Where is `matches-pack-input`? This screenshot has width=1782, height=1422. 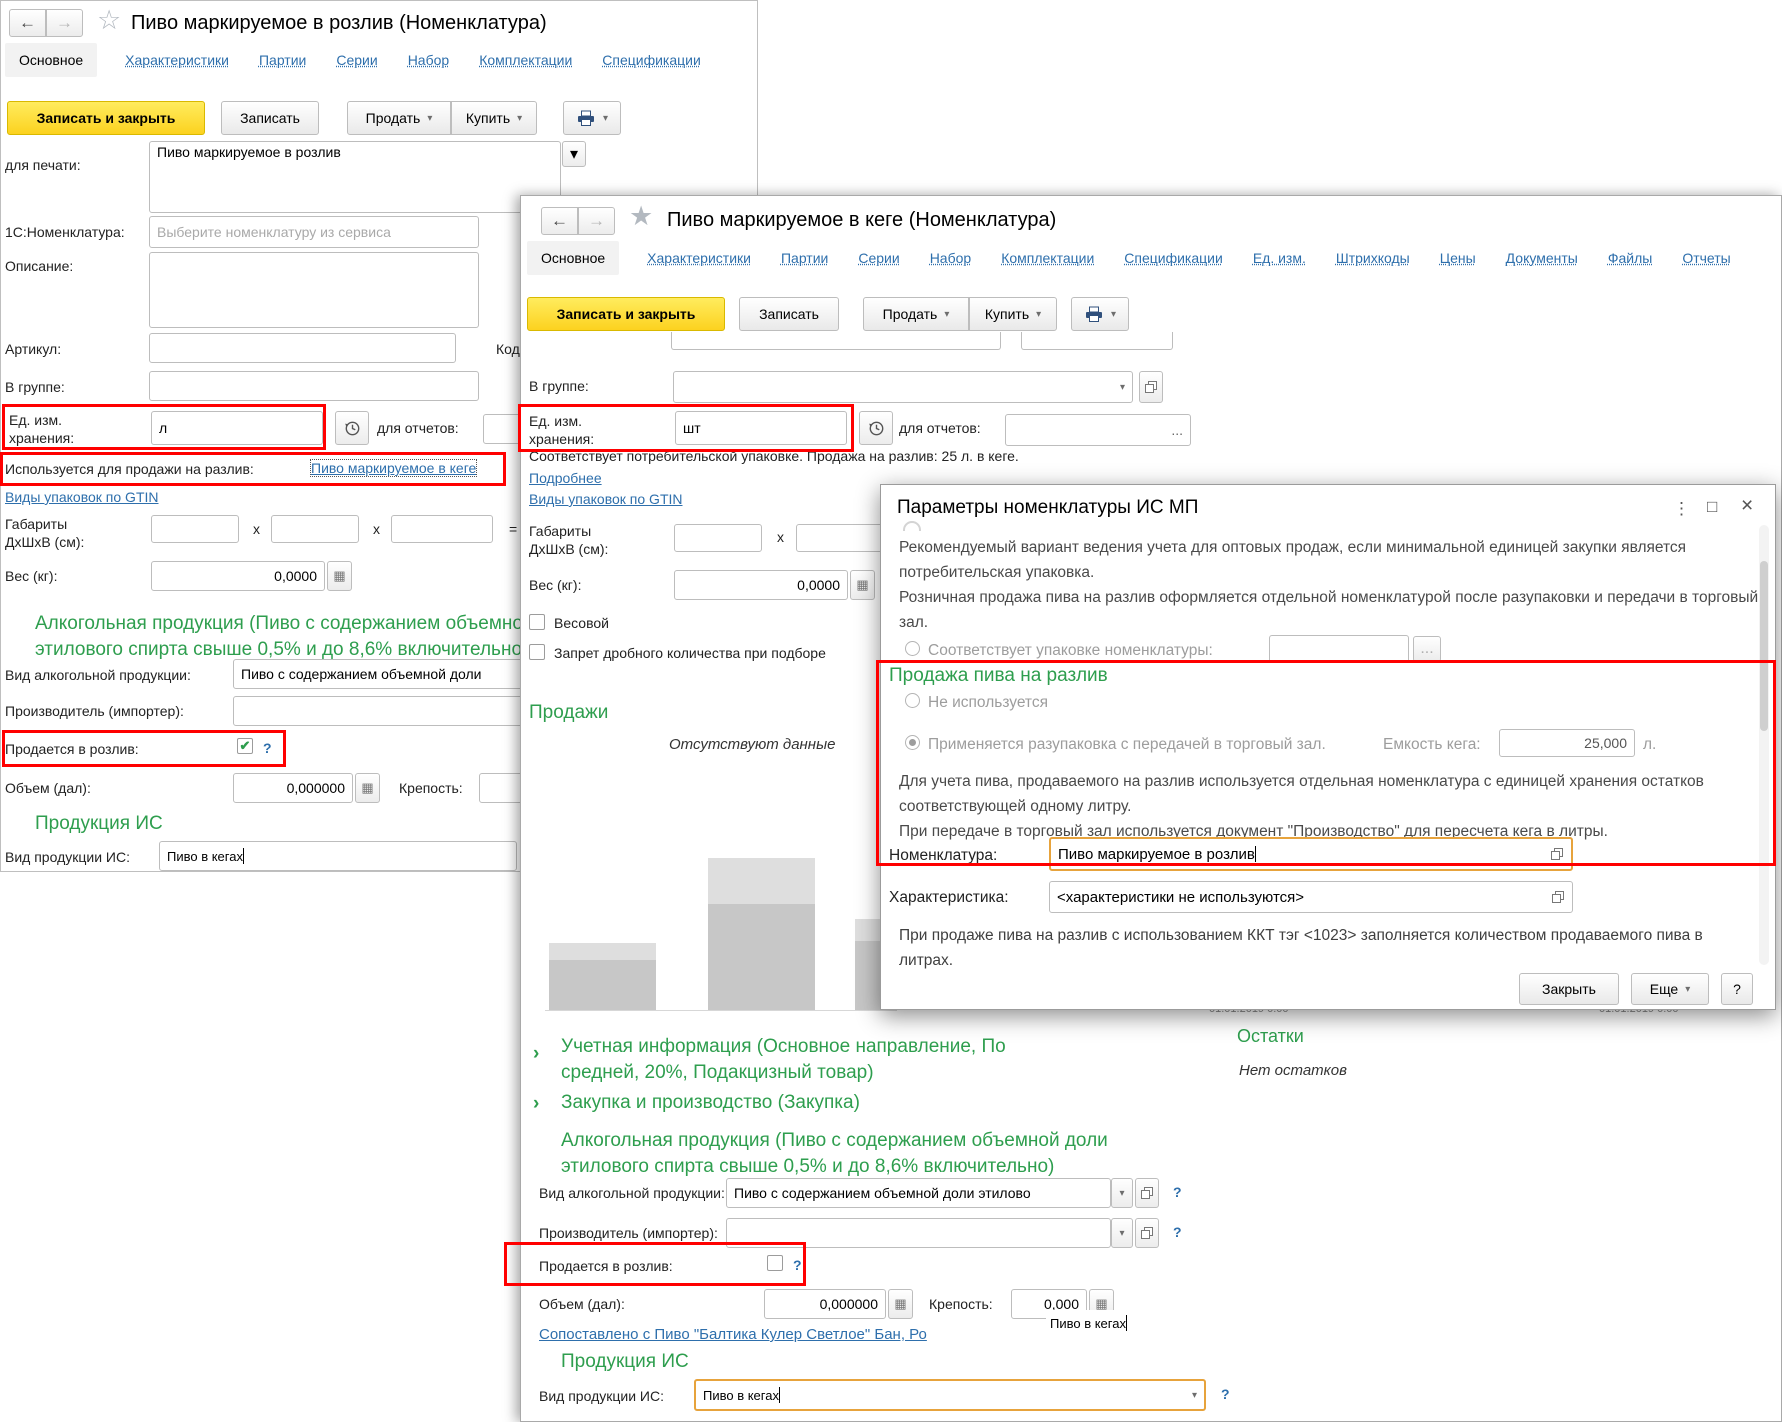 matches-pack-input is located at coordinates (1339, 649).